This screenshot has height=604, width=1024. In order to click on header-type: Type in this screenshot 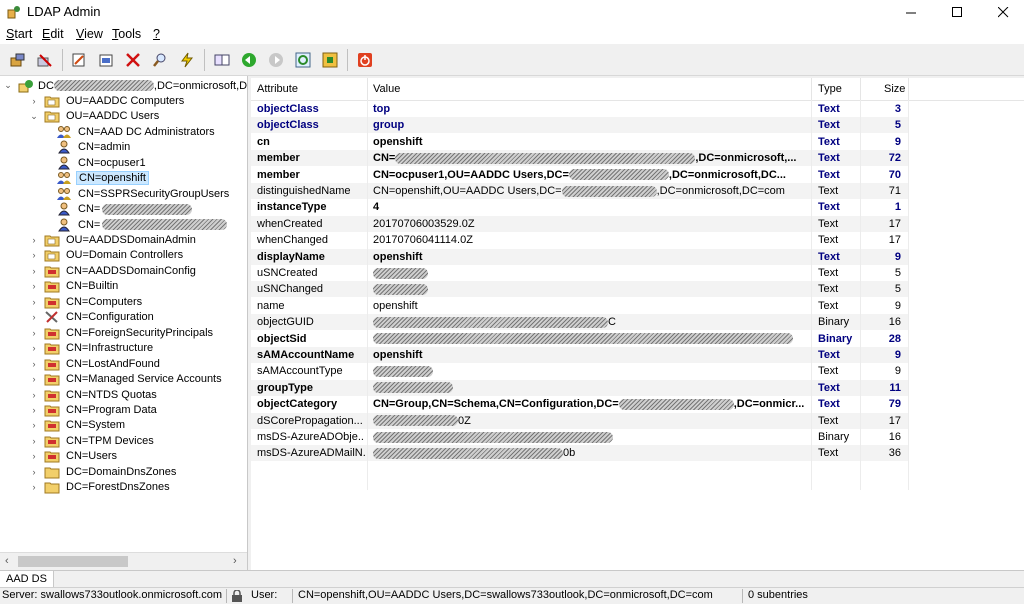, I will do `click(830, 89)`.